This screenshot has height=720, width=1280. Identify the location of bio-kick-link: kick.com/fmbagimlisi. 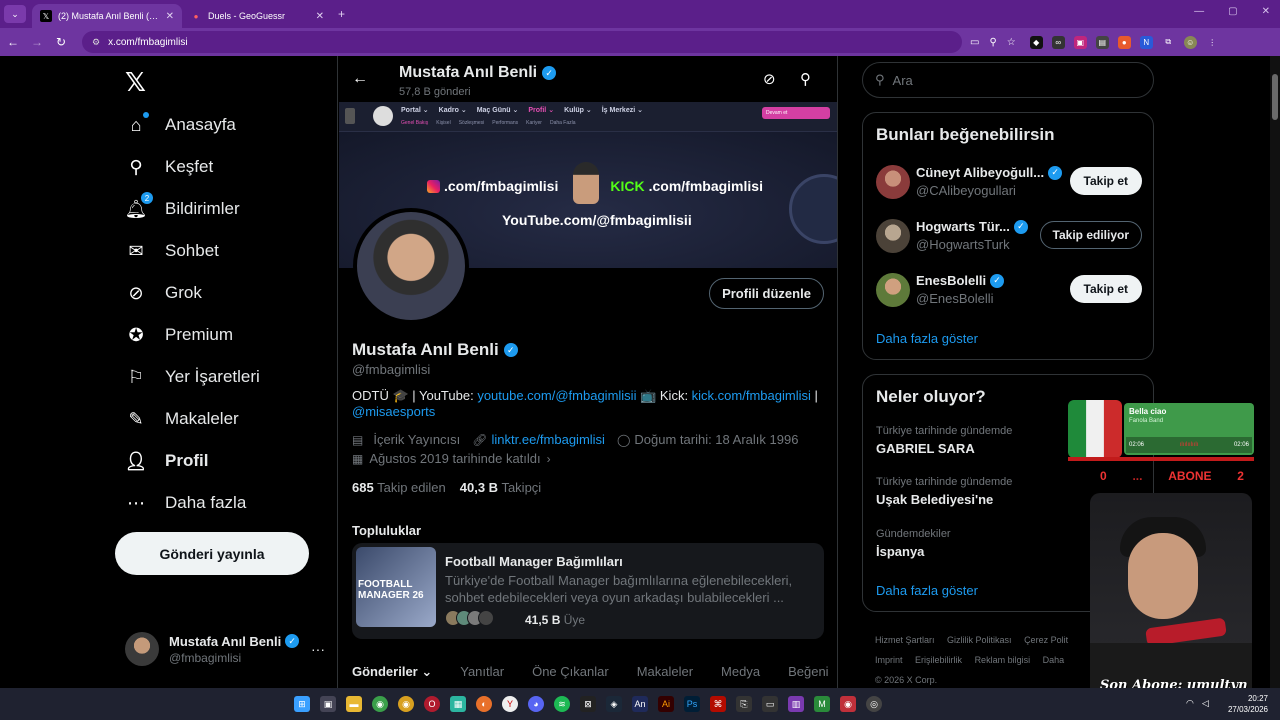
(751, 395).